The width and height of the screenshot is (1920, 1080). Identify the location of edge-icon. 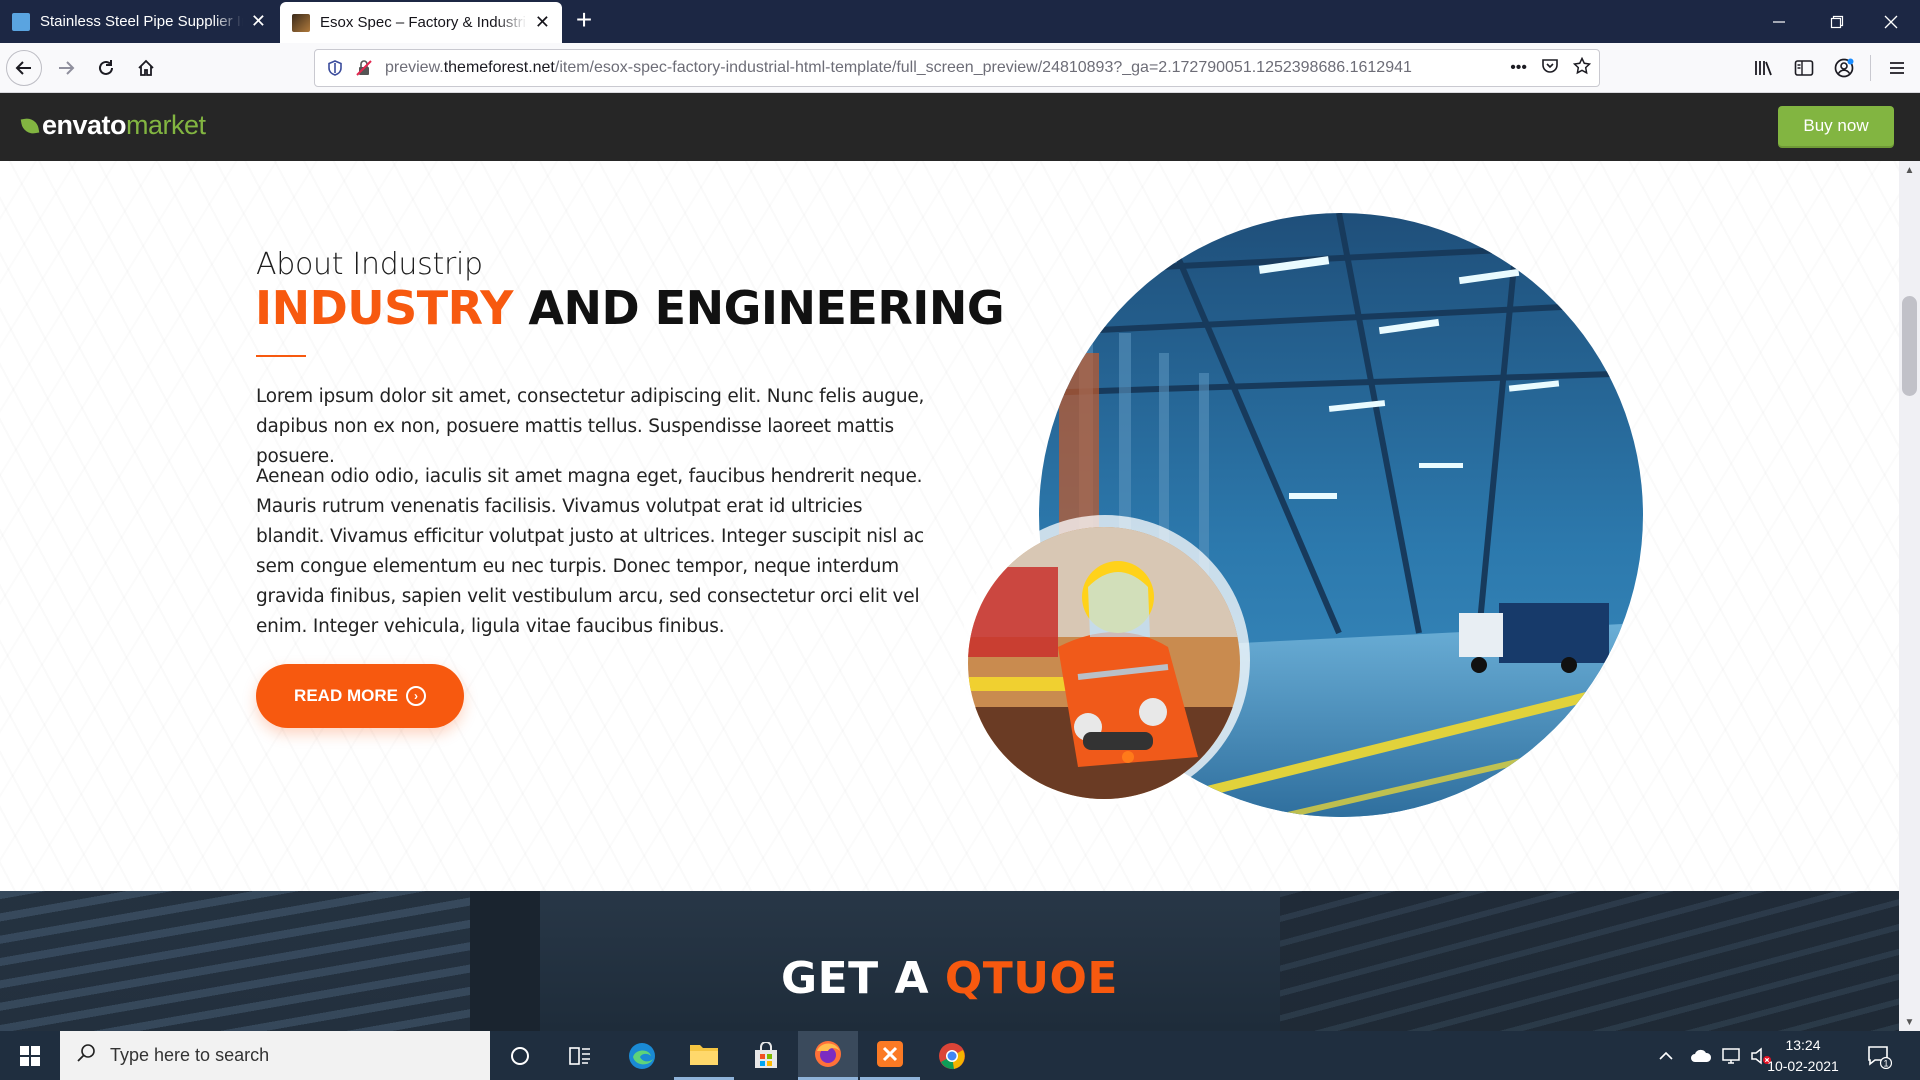
(642, 1055).